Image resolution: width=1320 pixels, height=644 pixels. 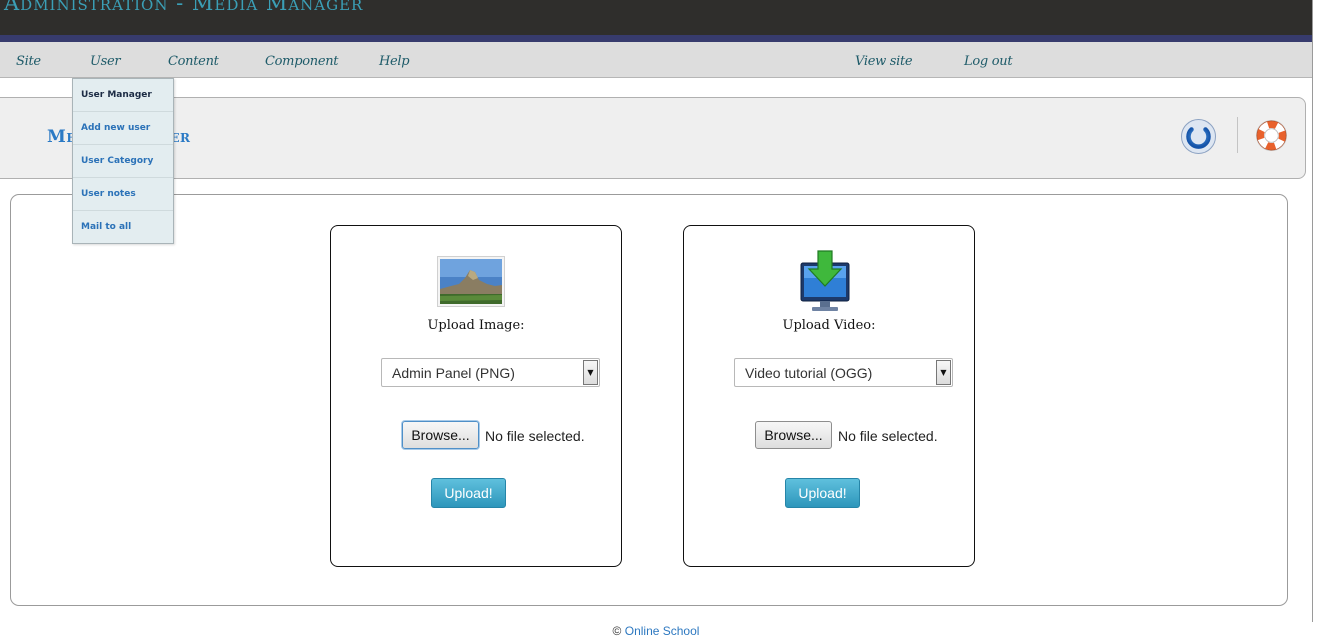 I want to click on monitor-download-icon, so click(x=825, y=280).